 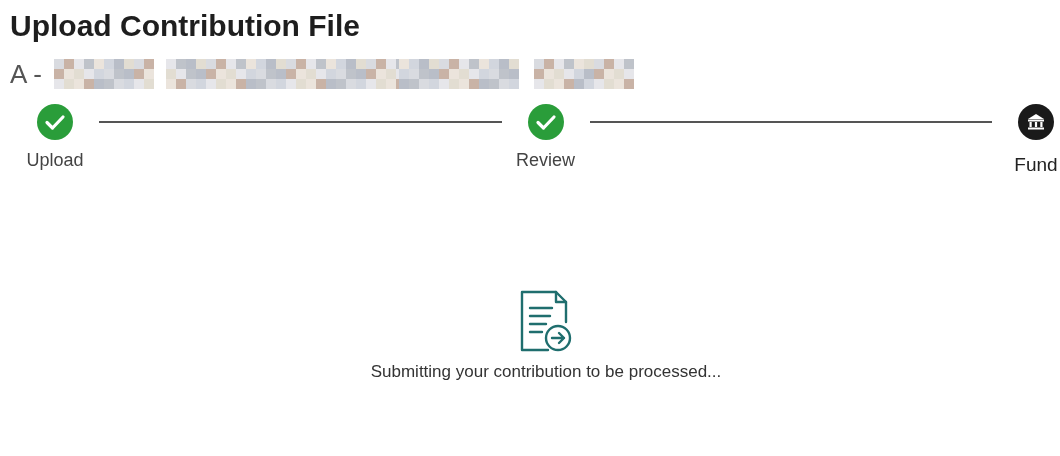 I want to click on step-label: Review, so click(x=545, y=160).